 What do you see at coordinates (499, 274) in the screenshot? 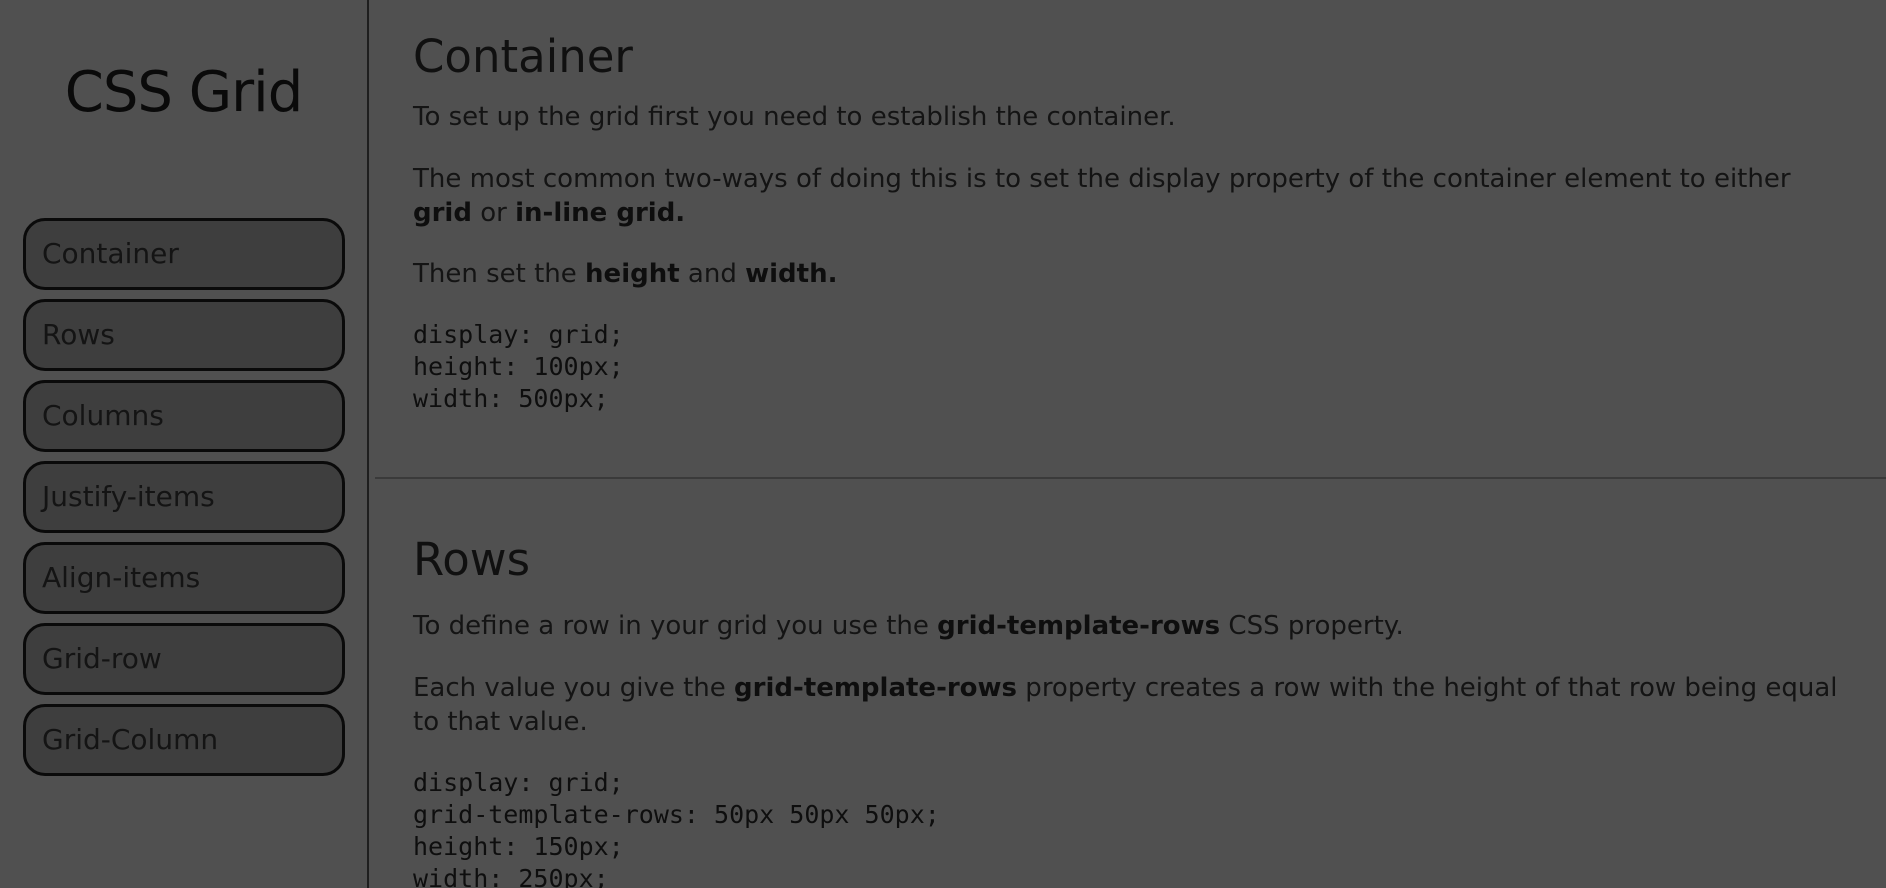
I see `container-p3-text-a: Then set the` at bounding box center [499, 274].